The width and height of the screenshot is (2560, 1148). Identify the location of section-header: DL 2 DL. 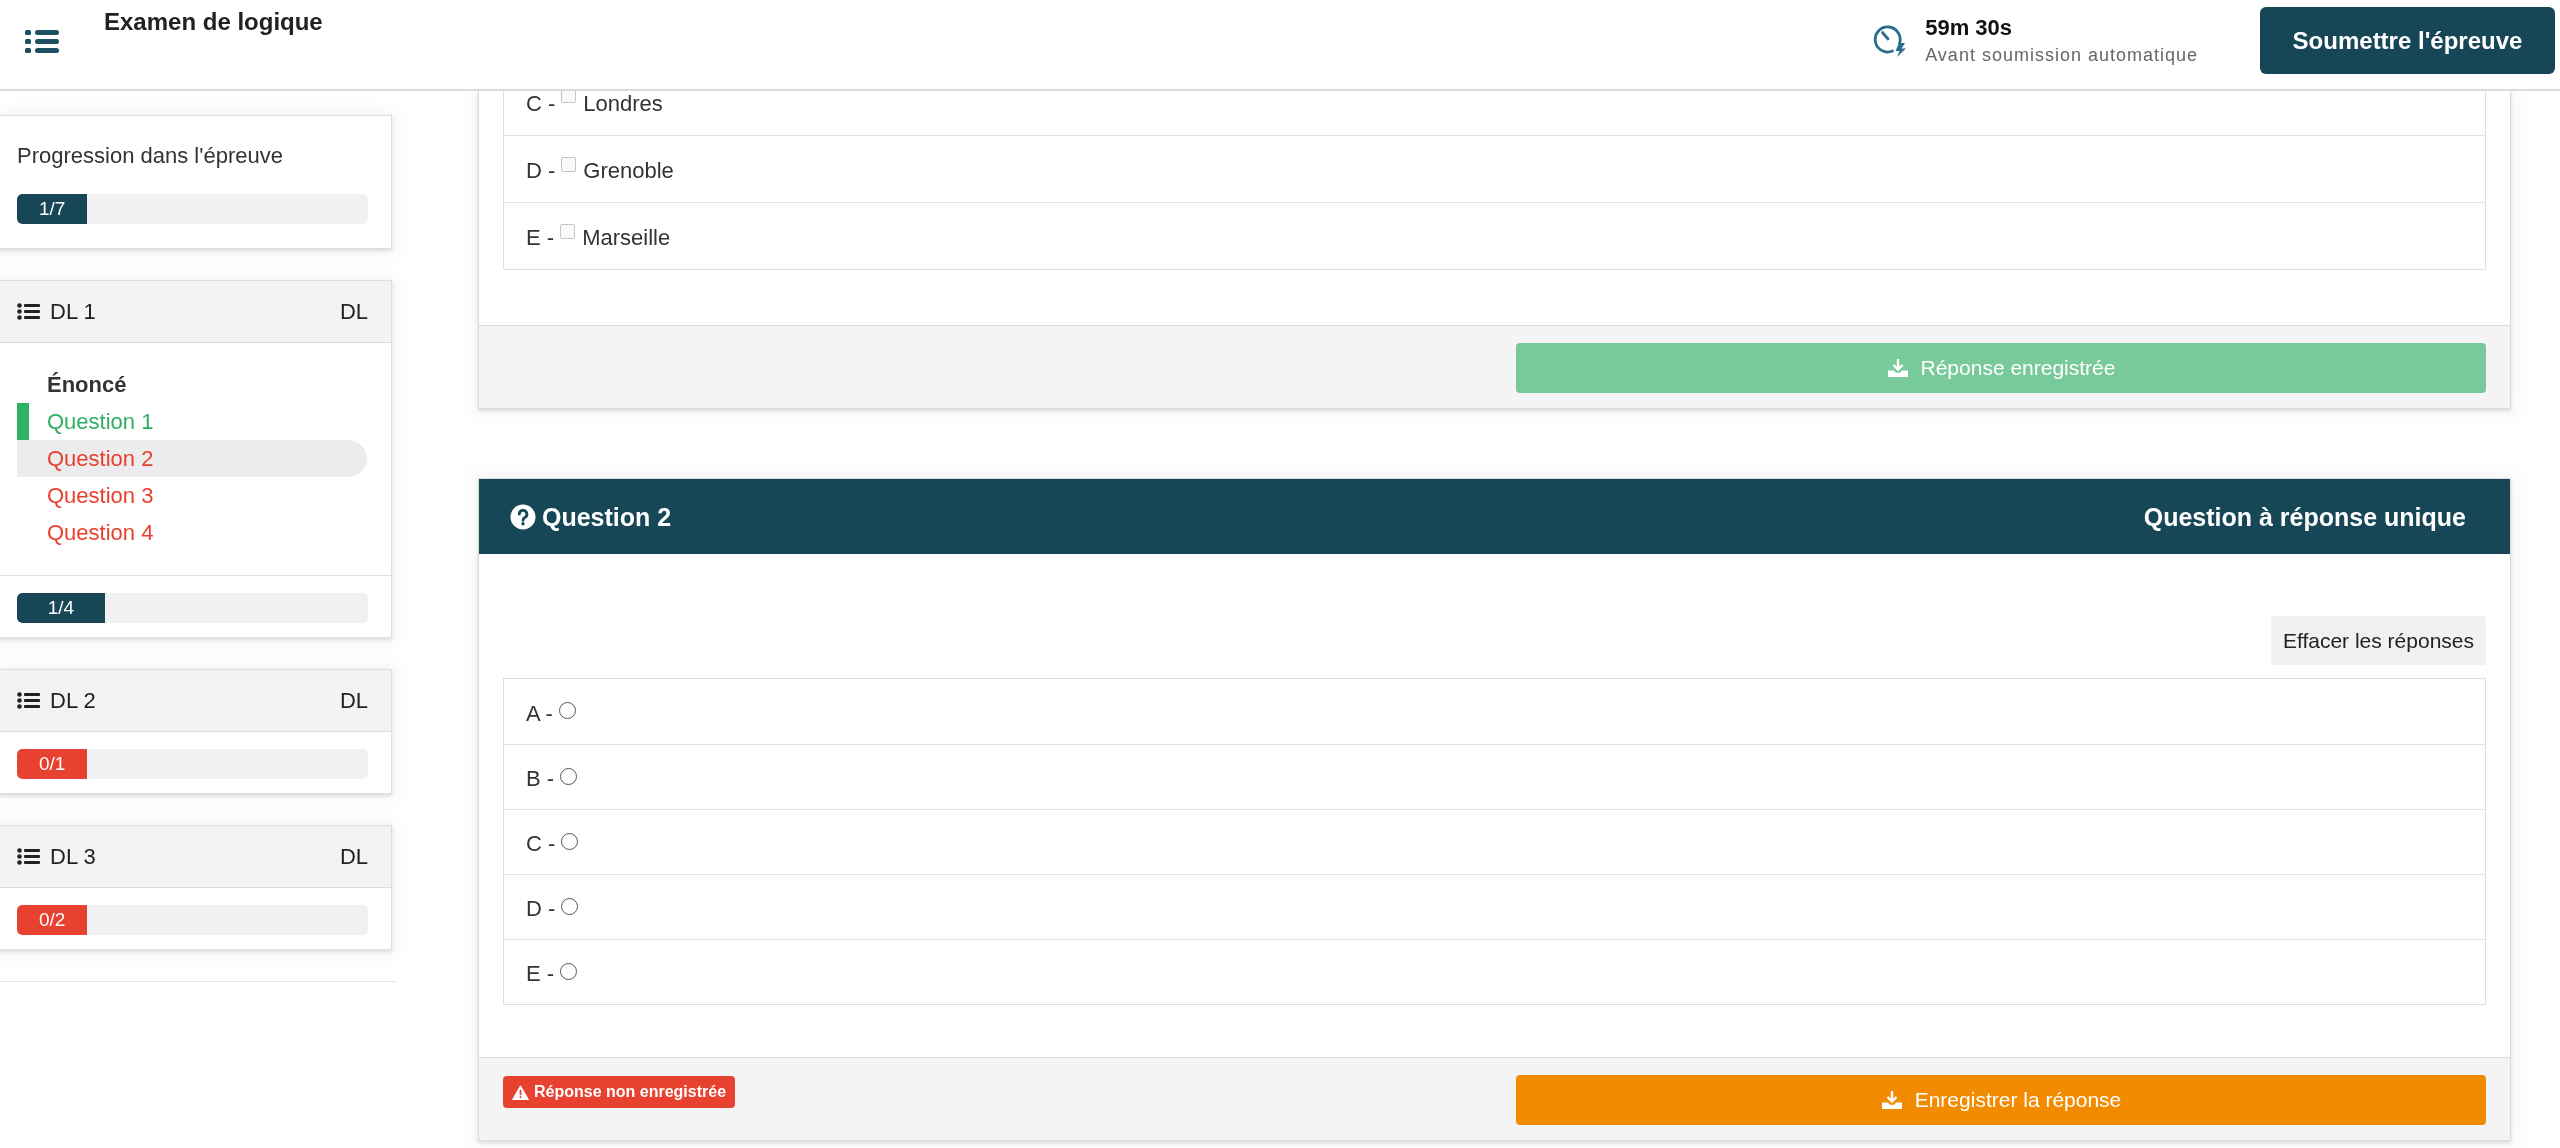
(195, 701).